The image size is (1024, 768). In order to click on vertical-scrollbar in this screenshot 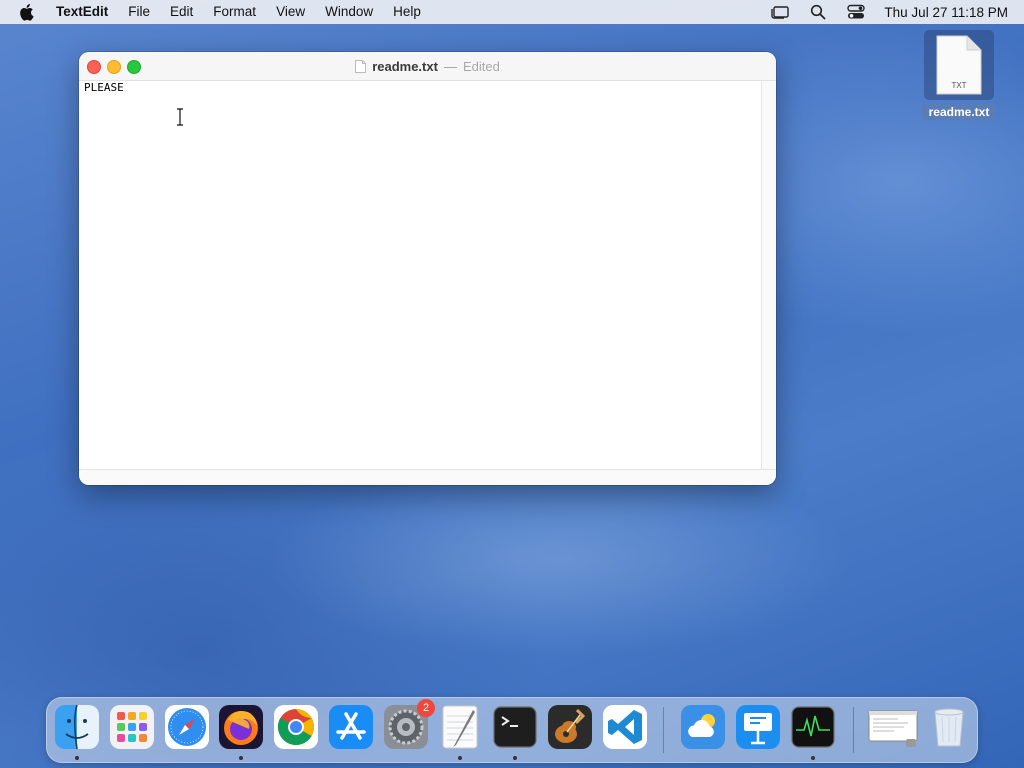, I will do `click(768, 275)`.